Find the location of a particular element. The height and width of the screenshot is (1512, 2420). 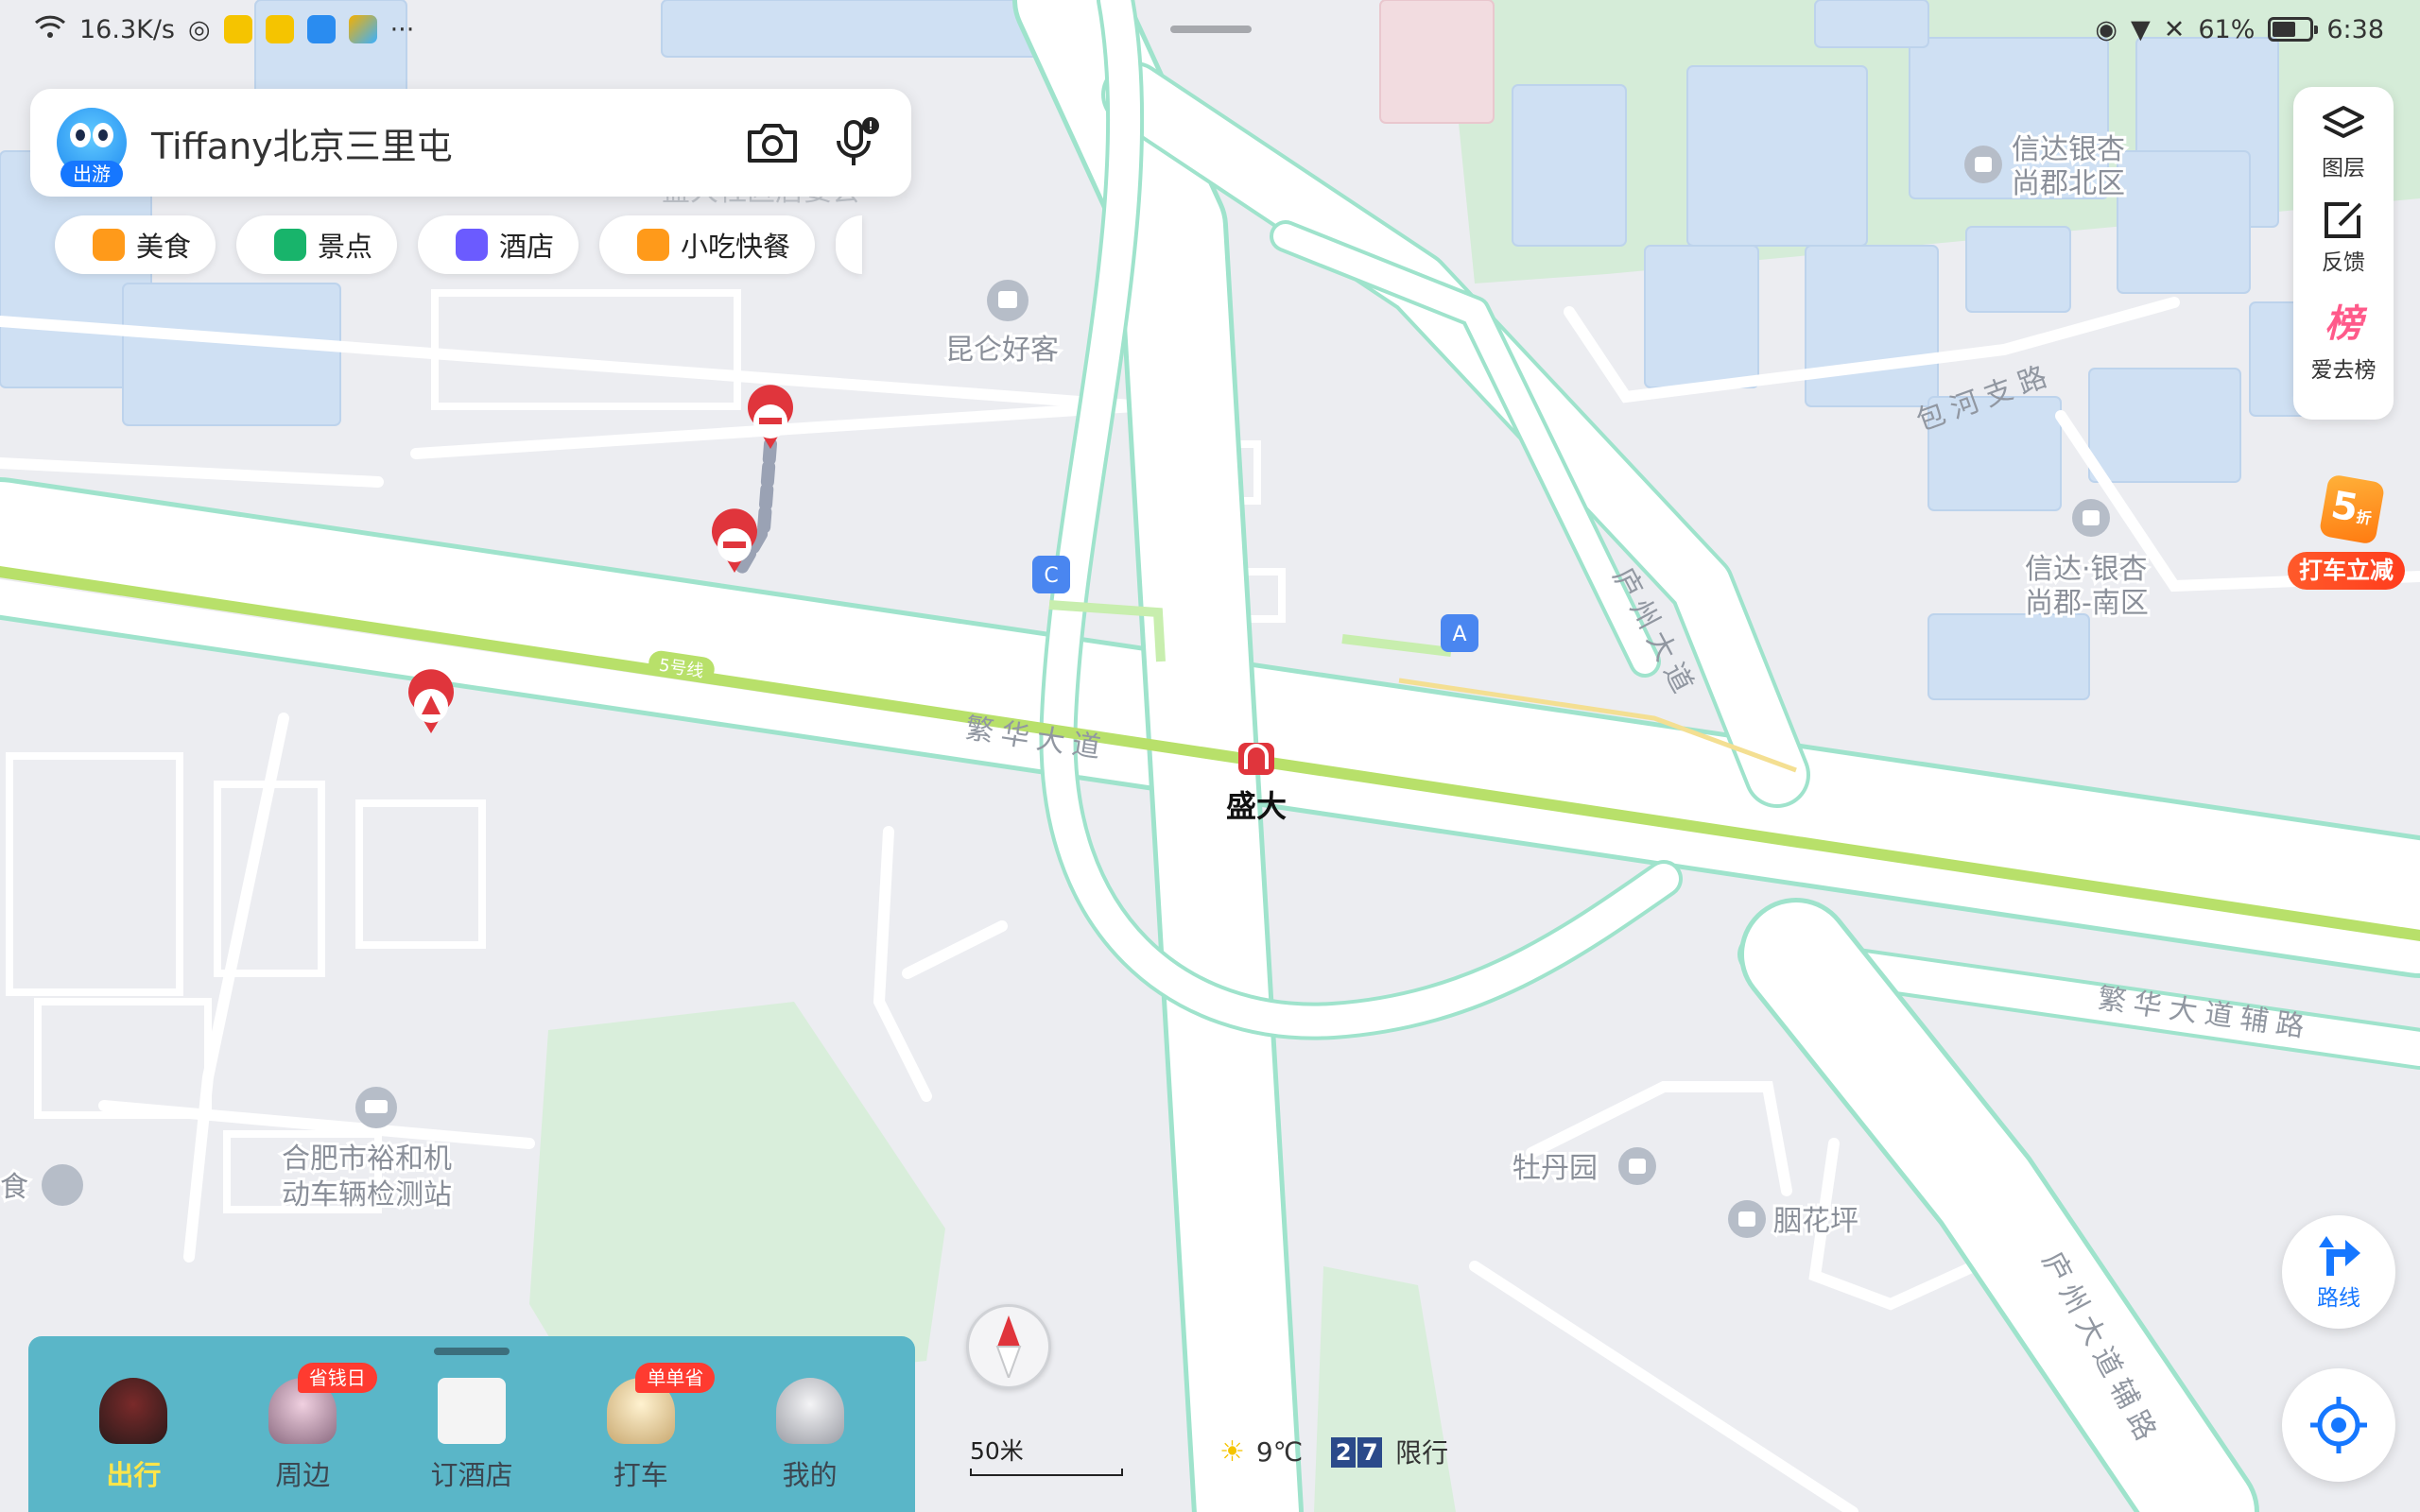

poi-label-mudan: 牡丹园 is located at coordinates (1555, 1168).